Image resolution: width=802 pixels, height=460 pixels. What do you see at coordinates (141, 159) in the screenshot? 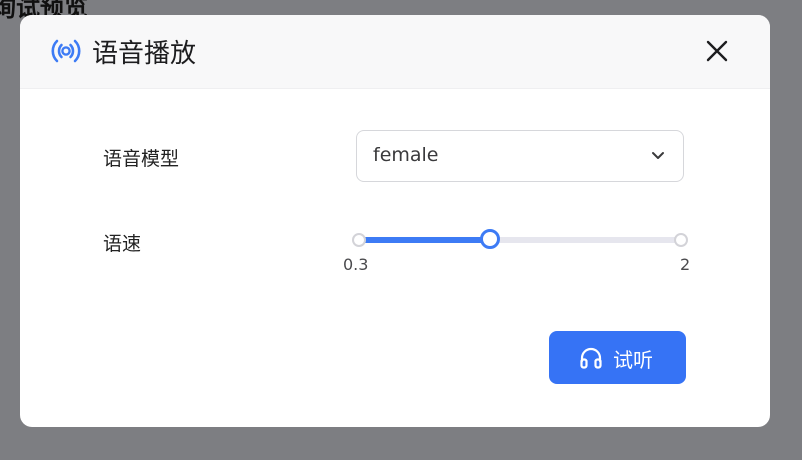
I see `voice-model-label: 语音模型` at bounding box center [141, 159].